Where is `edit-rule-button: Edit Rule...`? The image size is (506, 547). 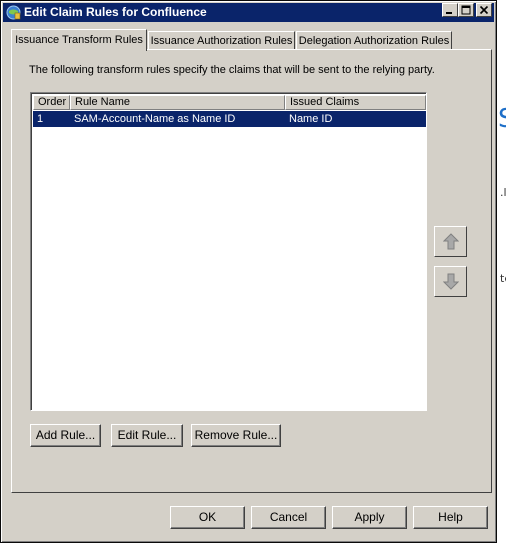 edit-rule-button: Edit Rule... is located at coordinates (147, 435).